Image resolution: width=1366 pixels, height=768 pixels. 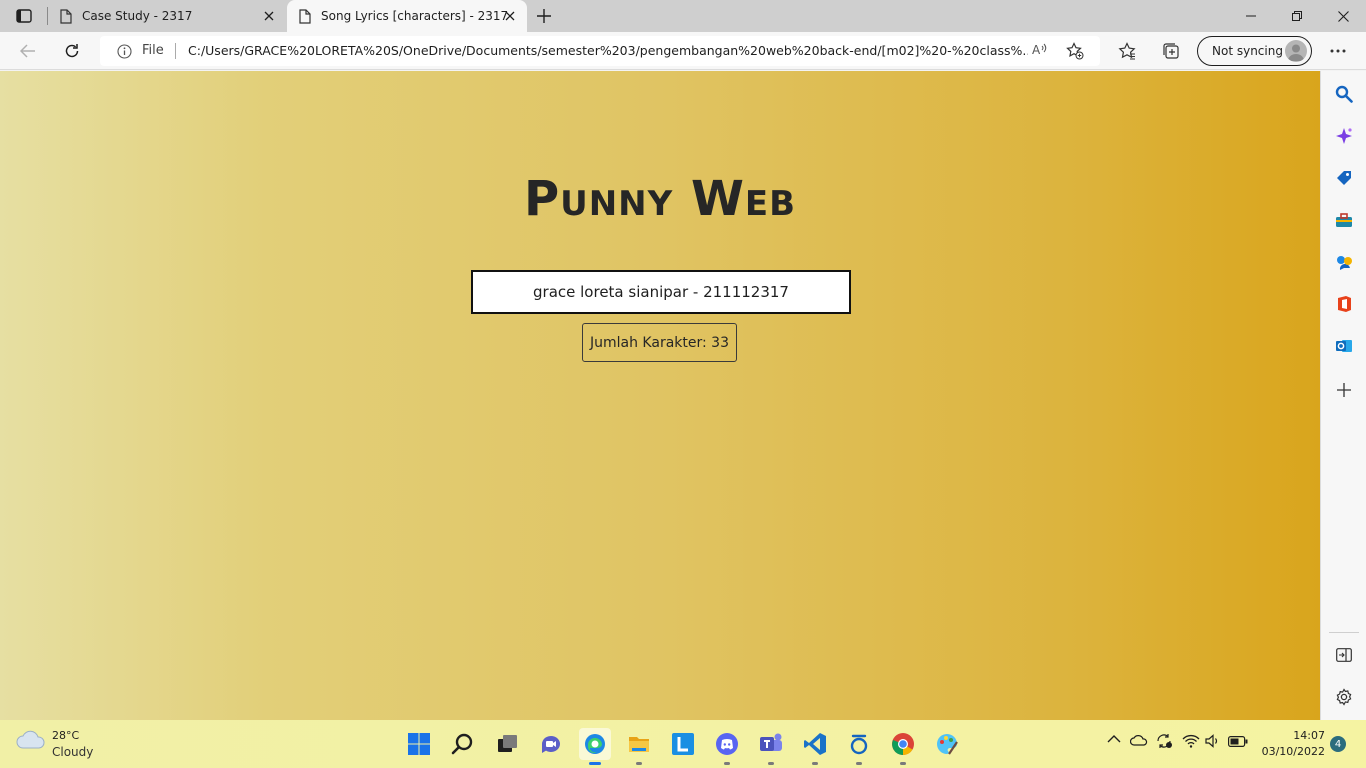 What do you see at coordinates (1191, 741) in the screenshot?
I see `wifi-icon` at bounding box center [1191, 741].